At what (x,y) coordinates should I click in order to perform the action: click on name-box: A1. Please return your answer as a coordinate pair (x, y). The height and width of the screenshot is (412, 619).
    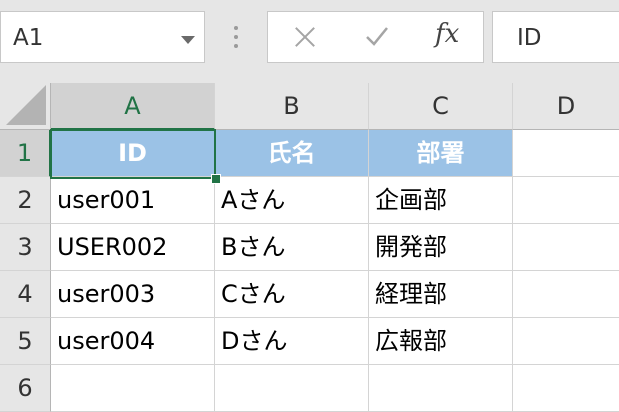
    Looking at the image, I should click on (102, 37).